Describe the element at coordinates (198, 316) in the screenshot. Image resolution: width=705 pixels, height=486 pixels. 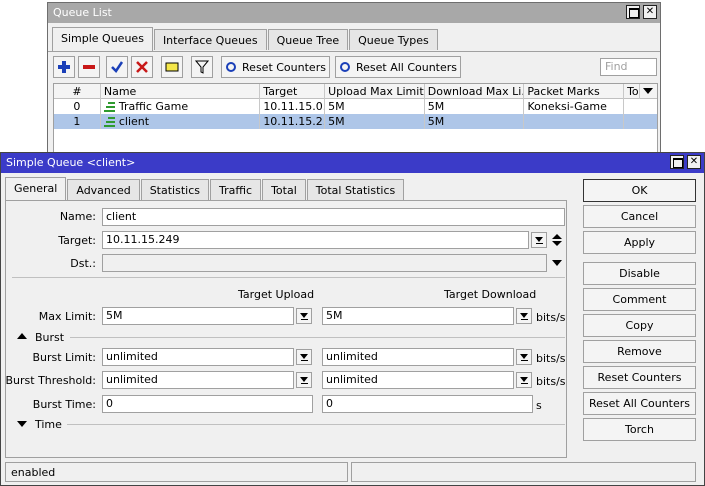
I see `max-limit-upload-field: 5M` at that location.